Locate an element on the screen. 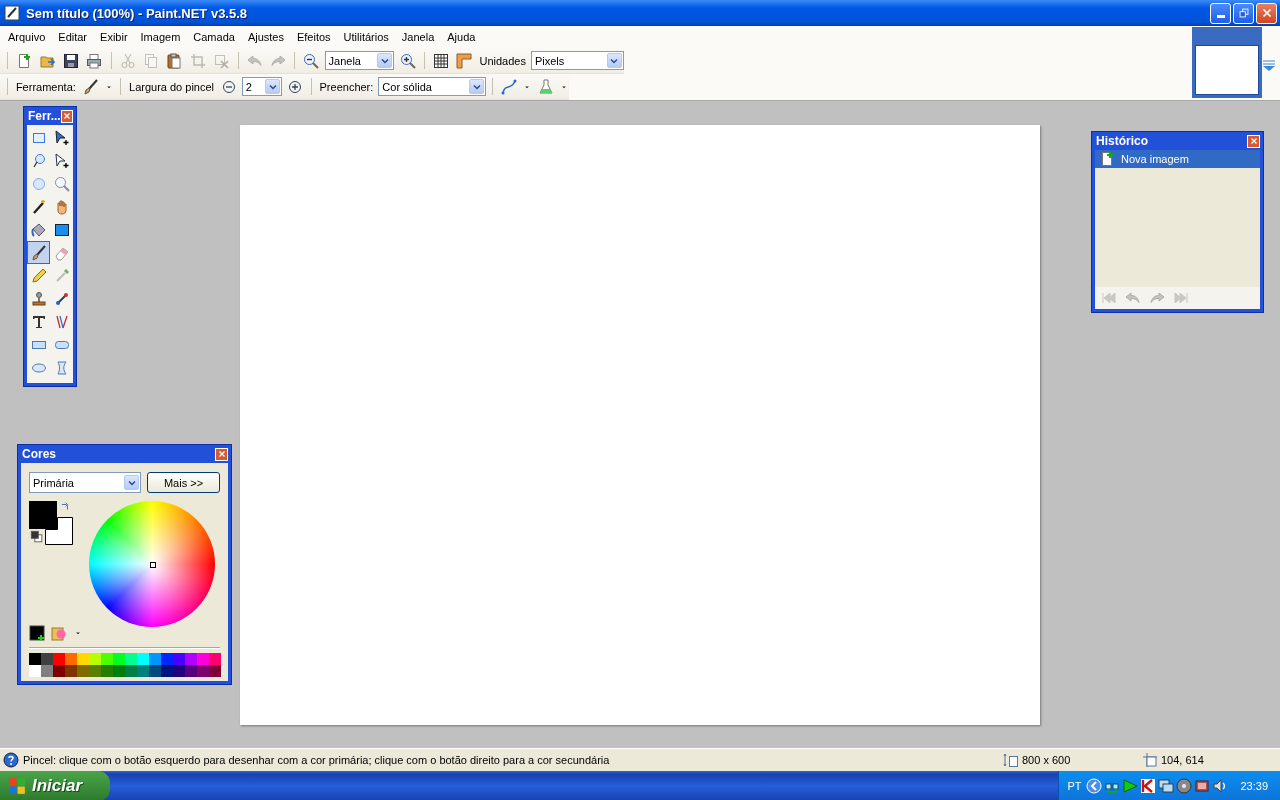  tray-play-icon is located at coordinates (1130, 786).